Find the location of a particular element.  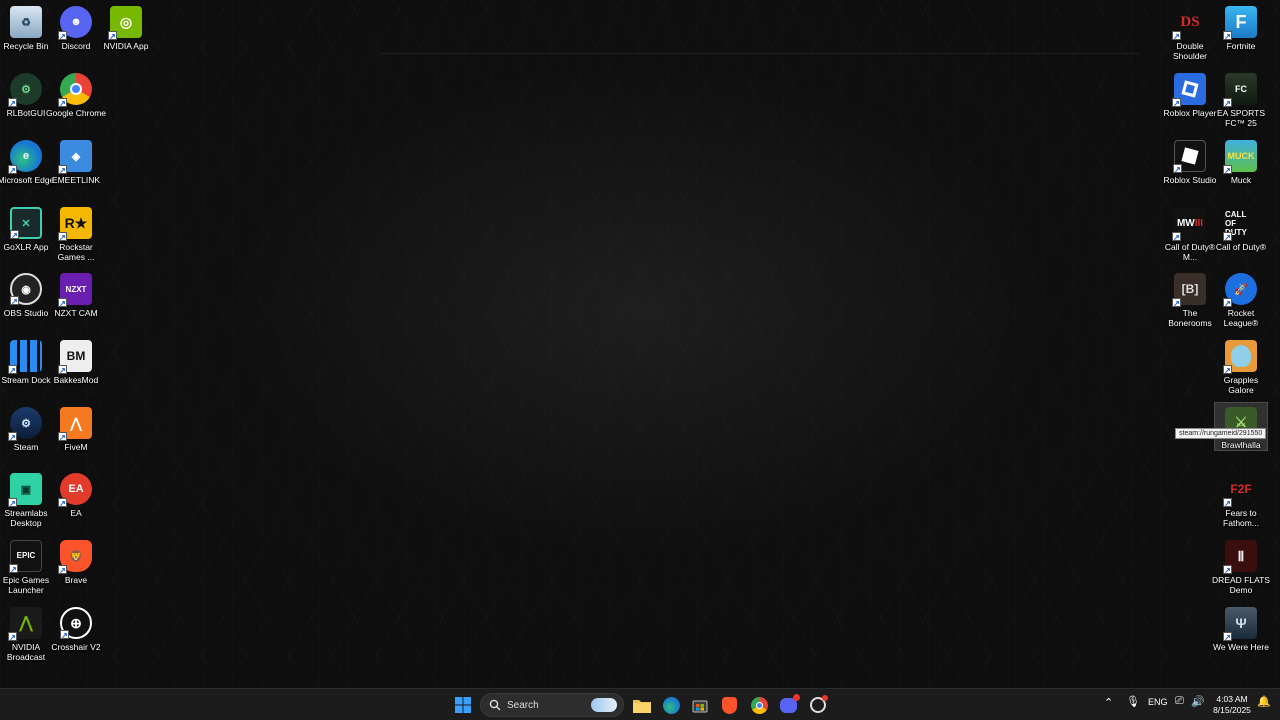

dread-flats-icon: Ⅱ ↗ is located at coordinates (1240, 557).